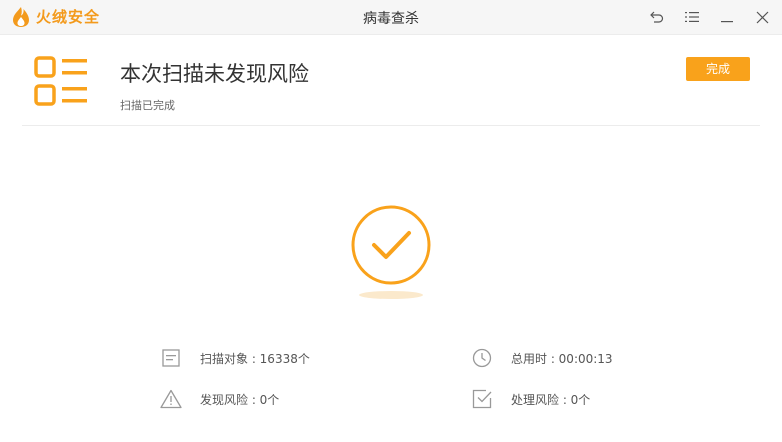  I want to click on header-divider, so click(391, 125).